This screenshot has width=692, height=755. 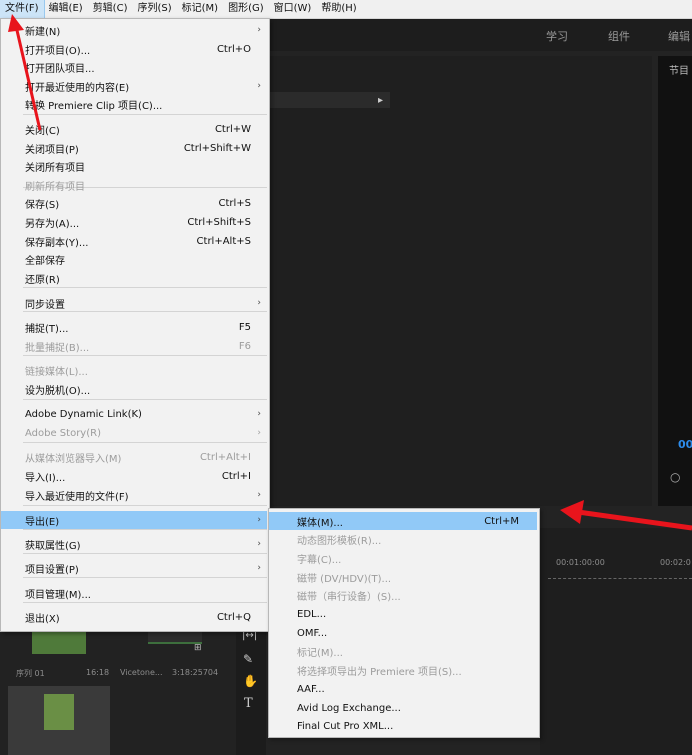 What do you see at coordinates (248, 659) in the screenshot?
I see `pen-tool-icon: ✎` at bounding box center [248, 659].